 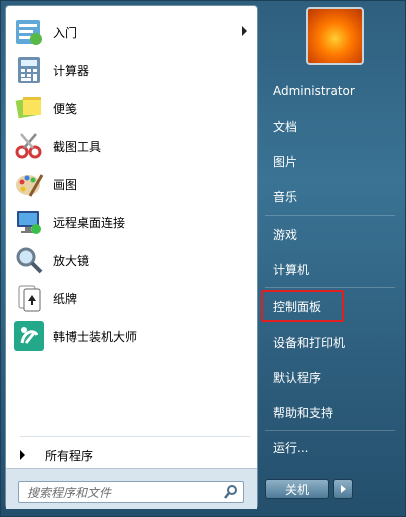 I want to click on program-label: 放大镜, so click(x=71, y=260).